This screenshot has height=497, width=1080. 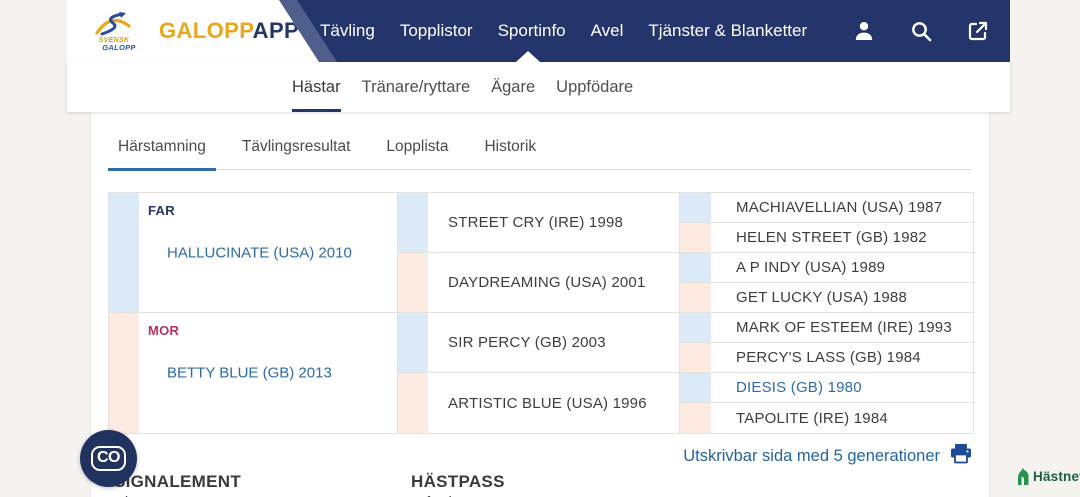 I want to click on great-grandparent-cell: MACHIAVELLIAN (USA) 1987, so click(x=843, y=208).